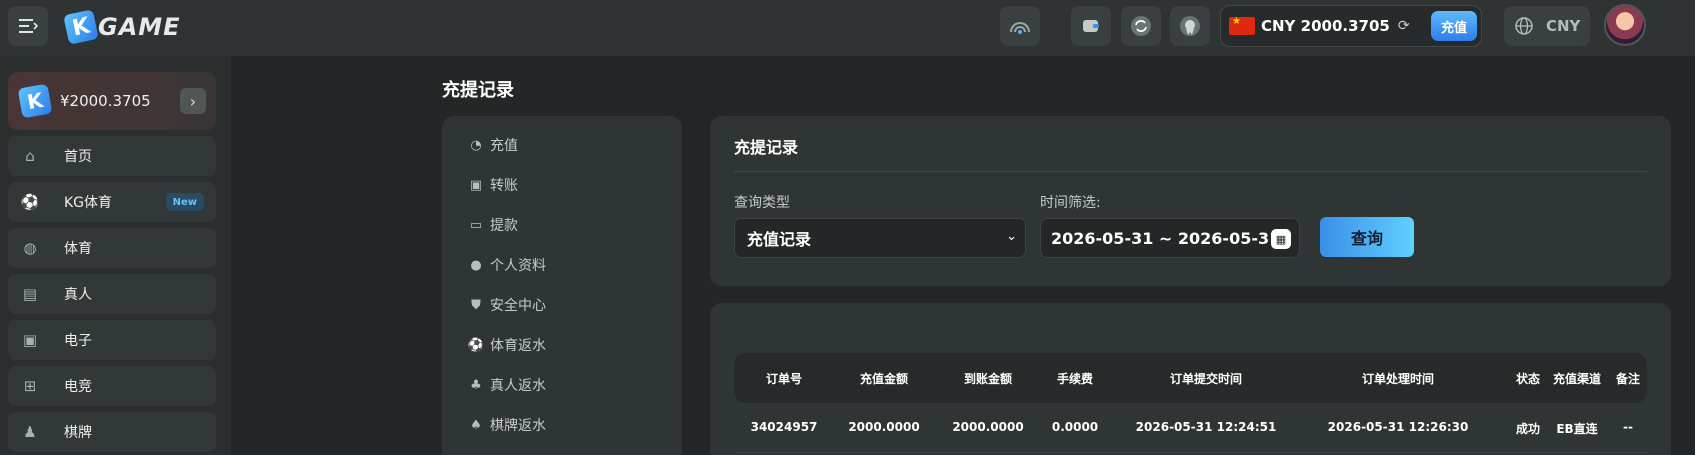  Describe the element at coordinates (784, 427) in the screenshot. I see `order-id-cell: 34024957` at that location.